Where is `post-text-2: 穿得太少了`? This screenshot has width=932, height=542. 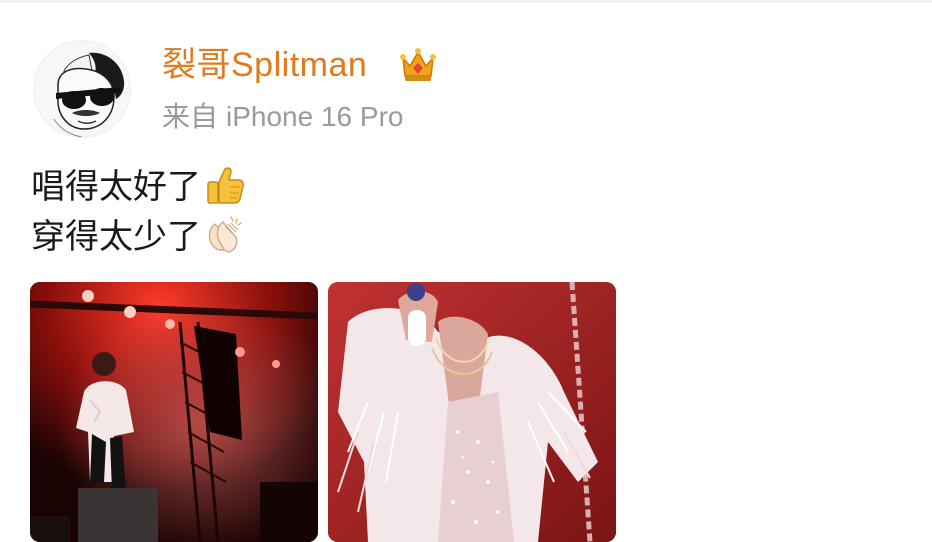 post-text-2: 穿得太少了 is located at coordinates (116, 237).